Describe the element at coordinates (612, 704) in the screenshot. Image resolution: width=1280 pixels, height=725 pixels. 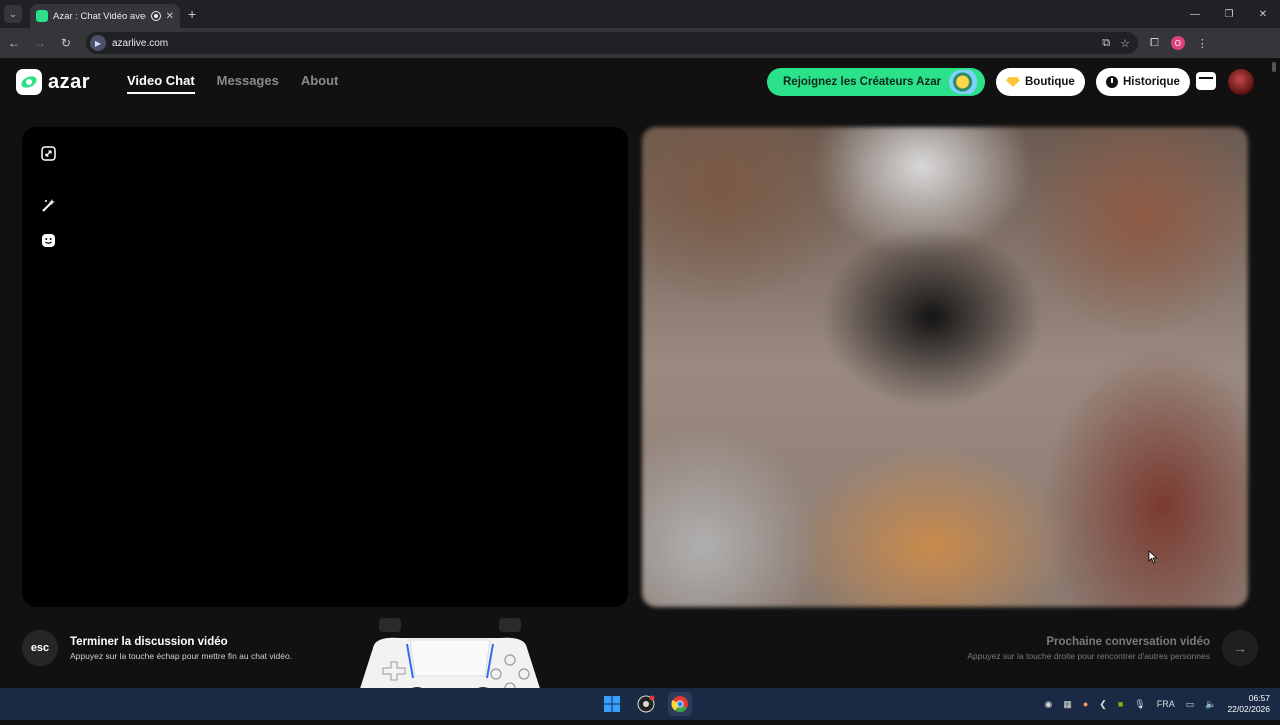
I see `windows-start-icon` at that location.